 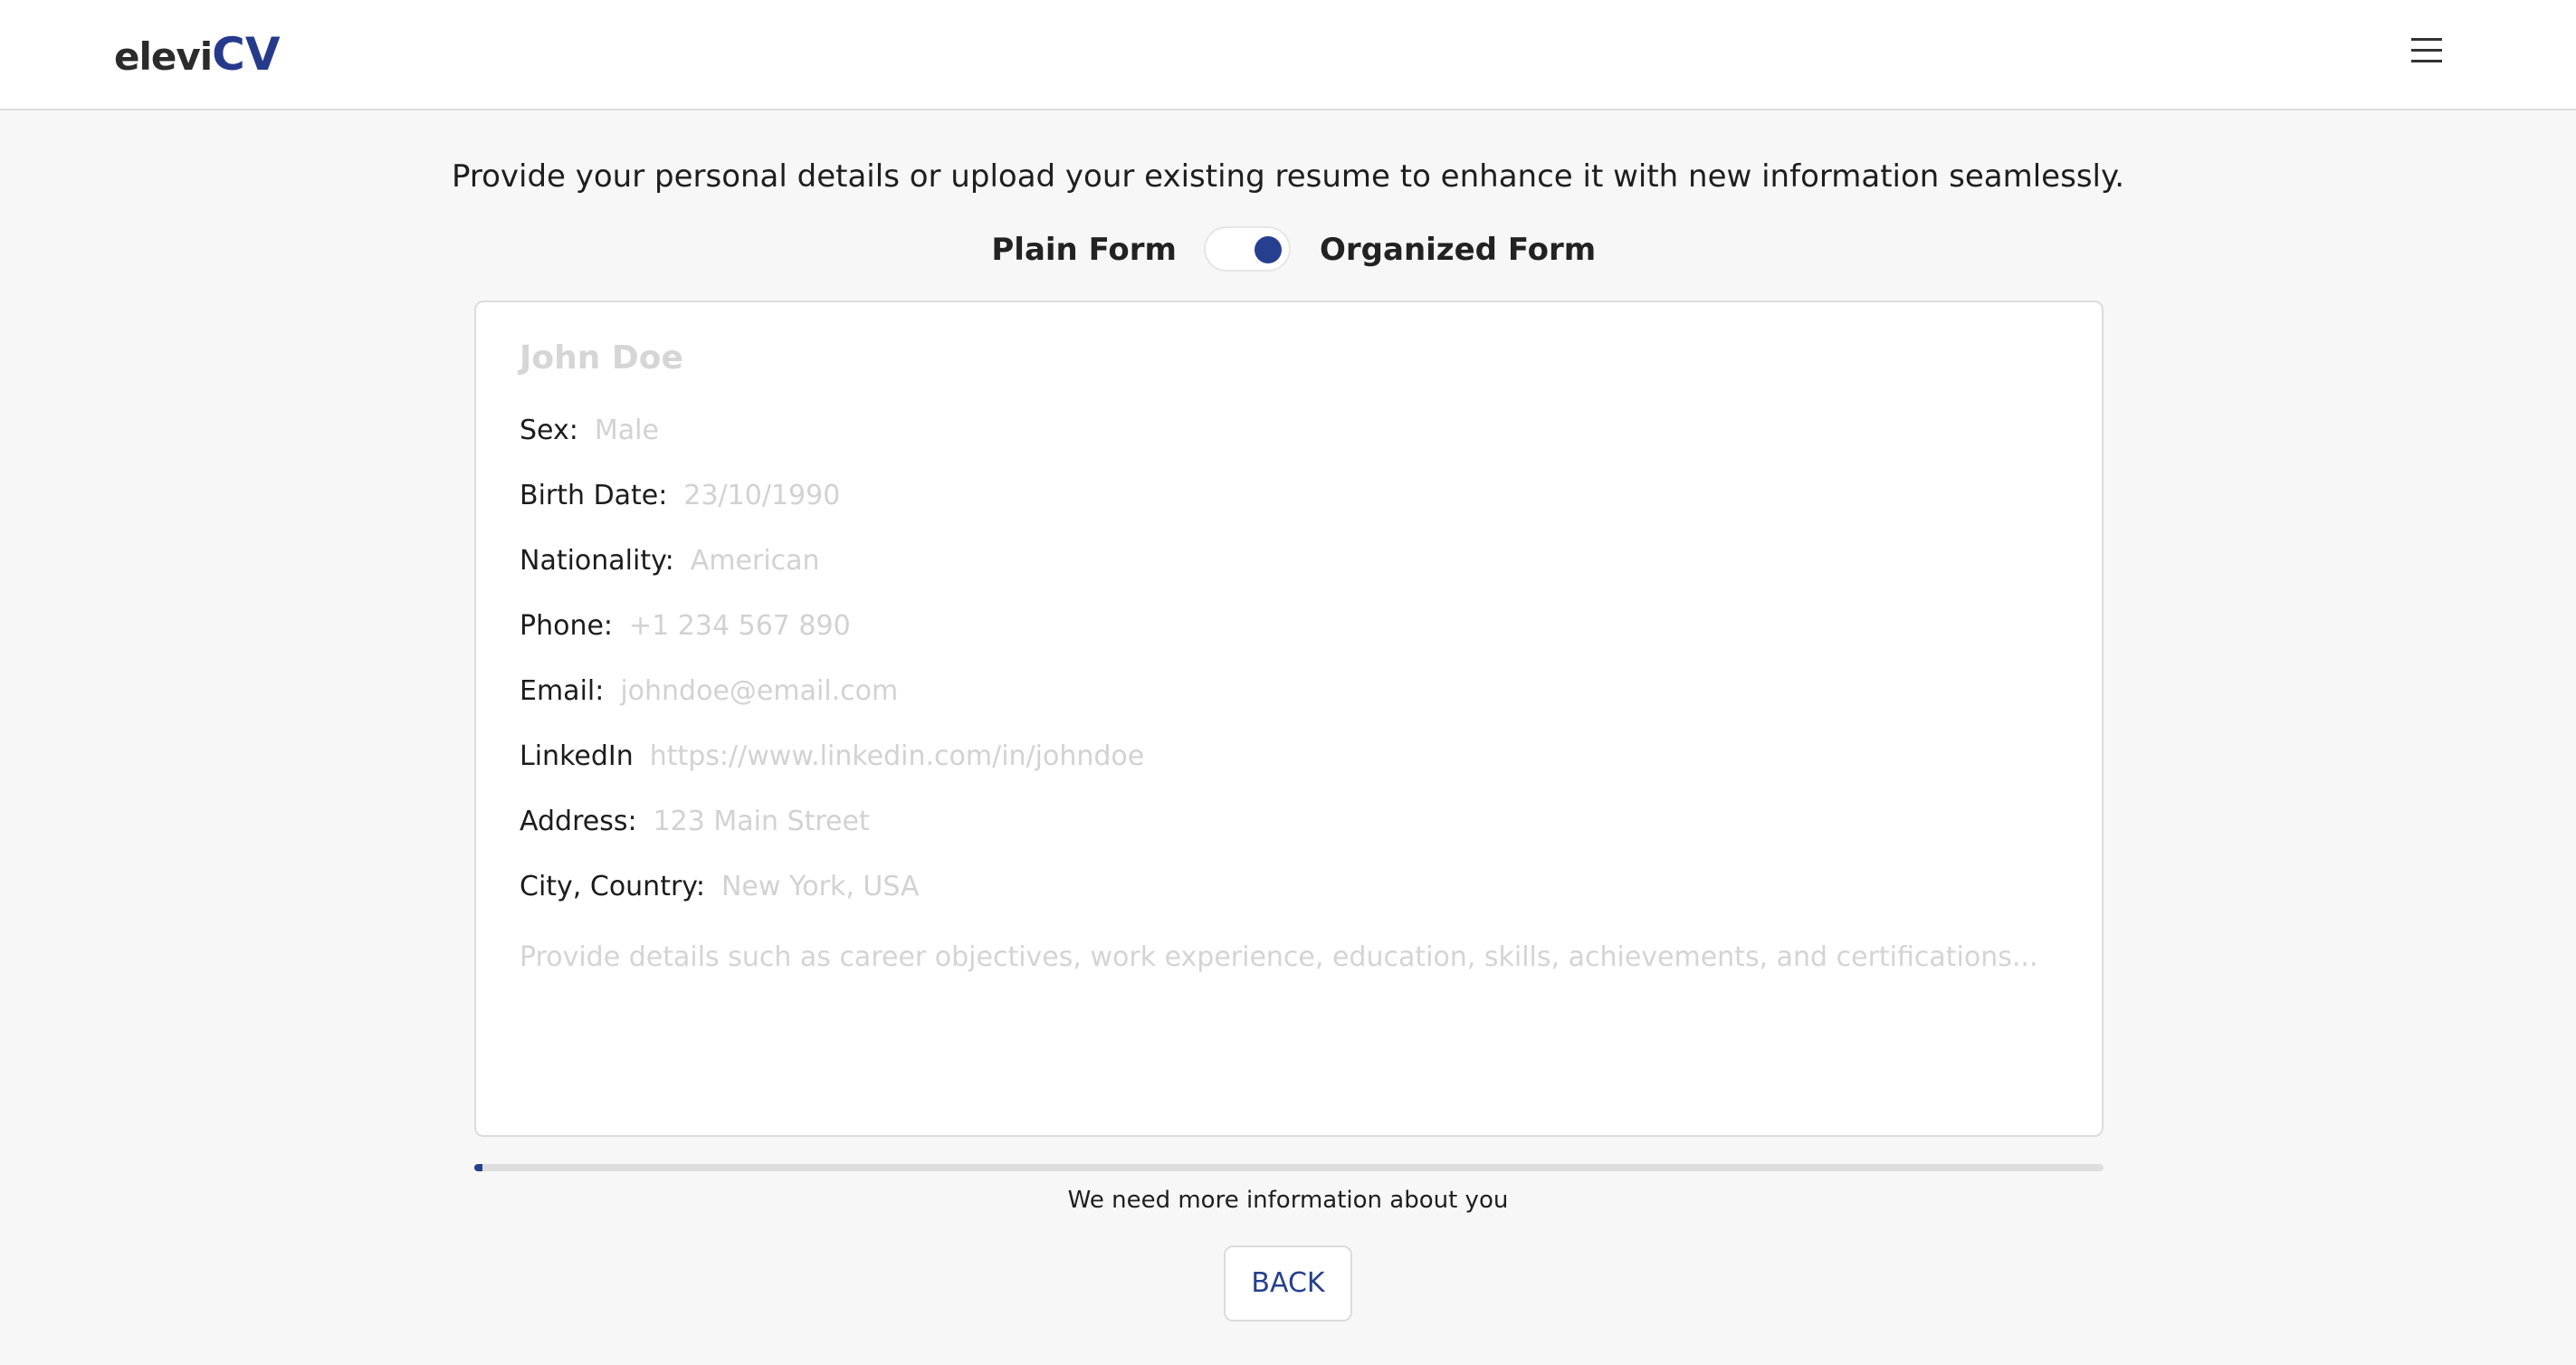 I want to click on birth-date-field: Birth Date: 23/10/1990, so click(x=680, y=496).